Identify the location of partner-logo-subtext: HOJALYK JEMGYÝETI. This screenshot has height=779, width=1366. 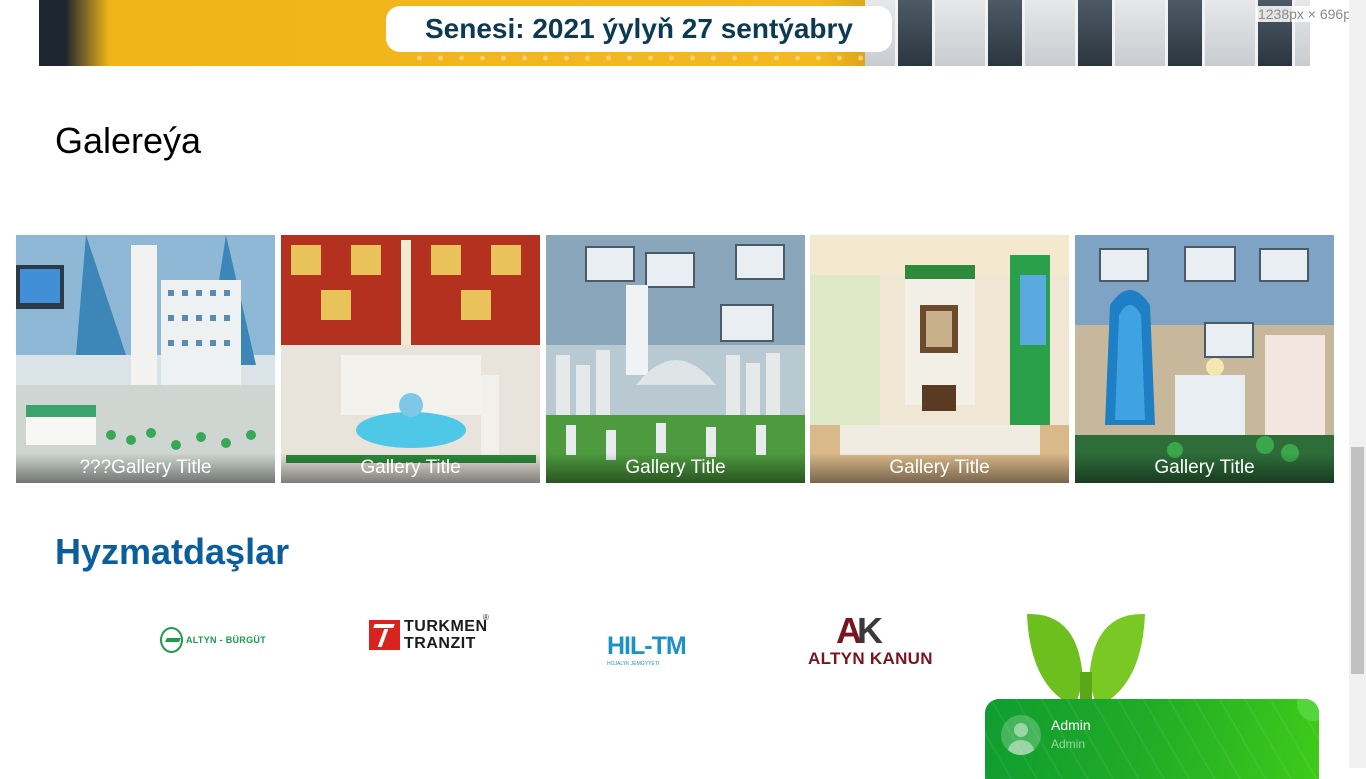
(633, 664).